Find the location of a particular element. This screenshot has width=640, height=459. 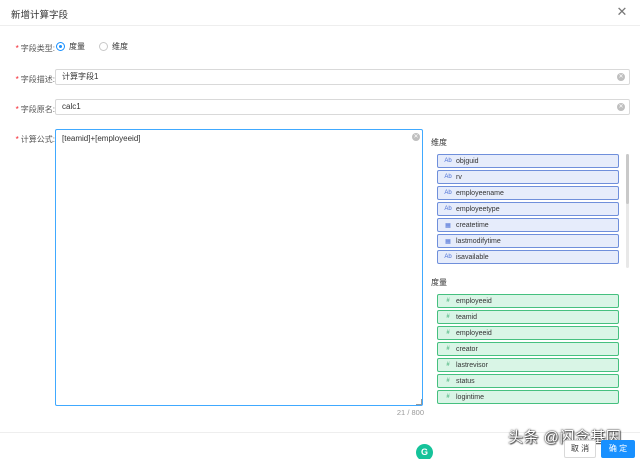

dialog-title: 新增计算字段 is located at coordinates (40, 15).